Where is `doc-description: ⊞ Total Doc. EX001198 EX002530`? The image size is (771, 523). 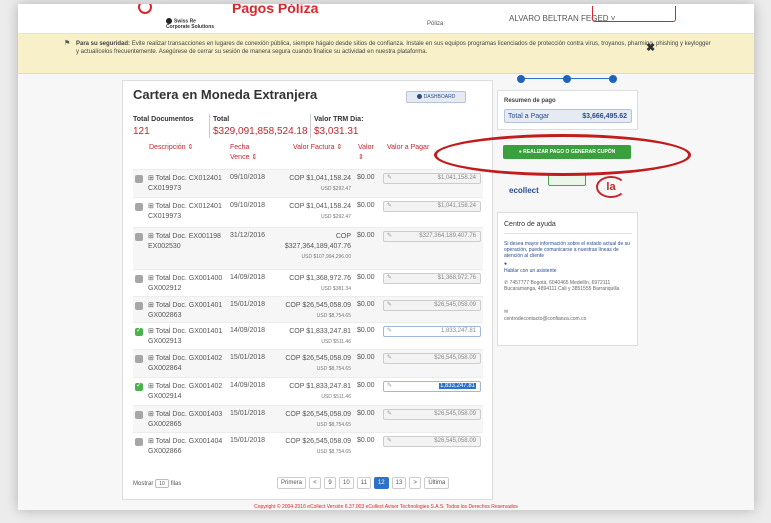
doc-description: ⊞ Total Doc. EX001198 EX002530 is located at coordinates (186, 242).